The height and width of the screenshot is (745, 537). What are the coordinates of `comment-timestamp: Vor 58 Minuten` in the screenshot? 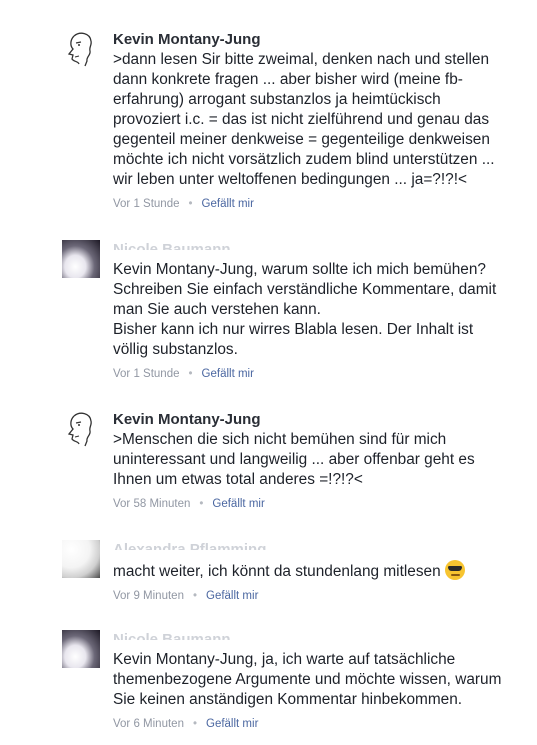 It's located at (151, 504).